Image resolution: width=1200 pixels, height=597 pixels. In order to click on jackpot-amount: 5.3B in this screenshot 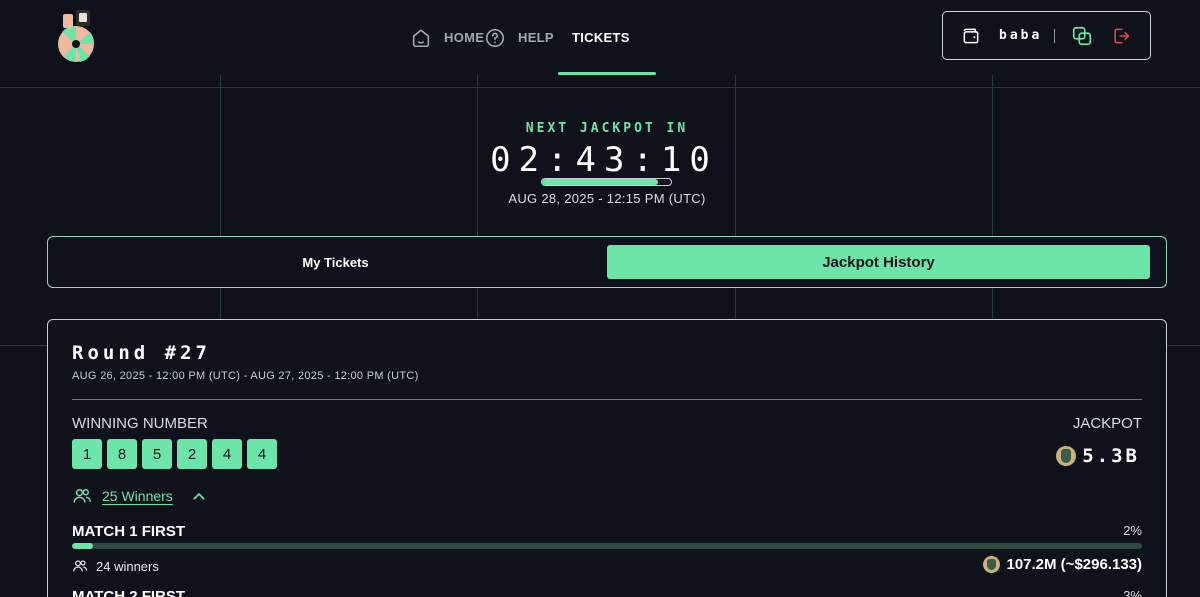, I will do `click(1098, 456)`.